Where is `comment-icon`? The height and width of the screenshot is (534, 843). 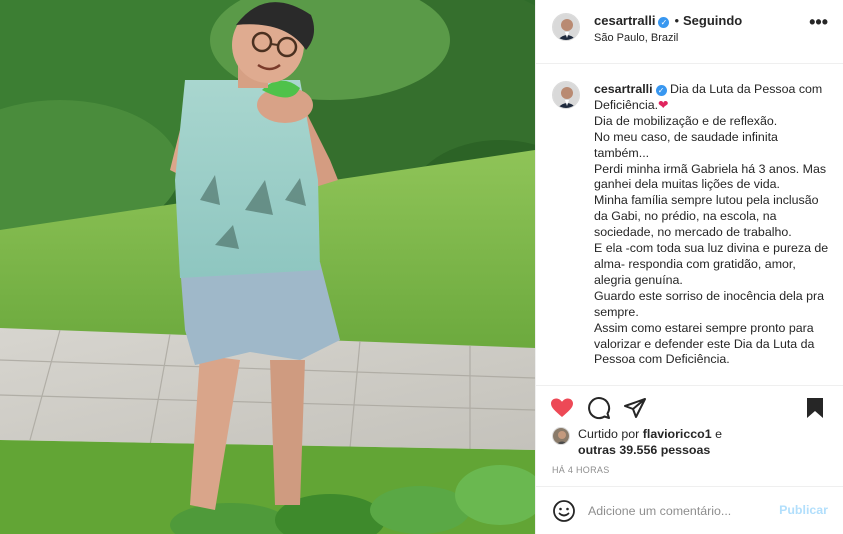
comment-icon is located at coordinates (599, 408).